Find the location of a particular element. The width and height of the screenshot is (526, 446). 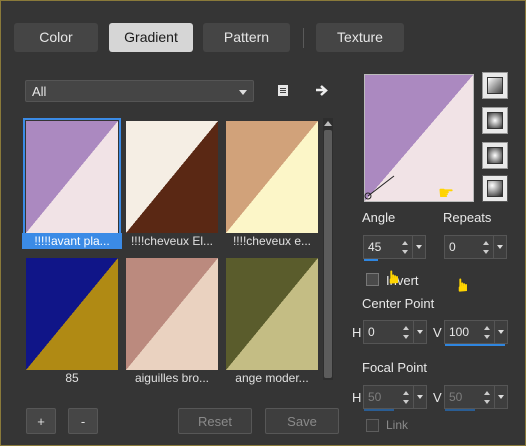

repeats-stepper: 0 is located at coordinates (475, 247).